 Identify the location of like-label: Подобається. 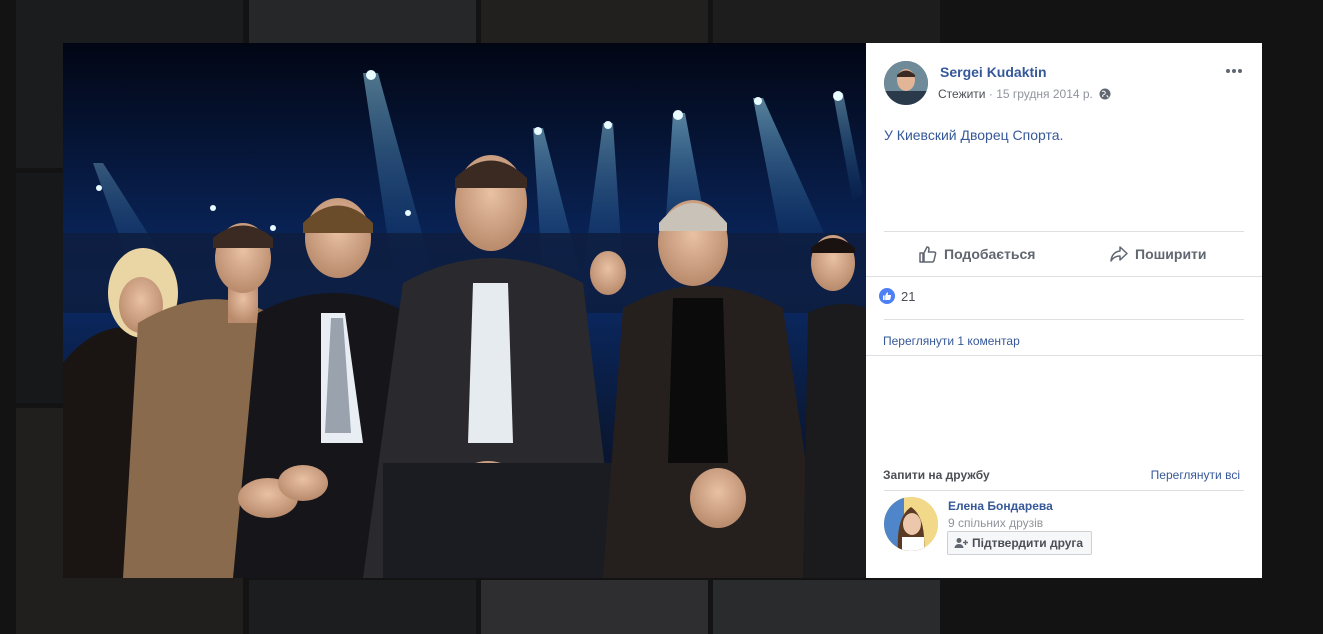
(990, 254).